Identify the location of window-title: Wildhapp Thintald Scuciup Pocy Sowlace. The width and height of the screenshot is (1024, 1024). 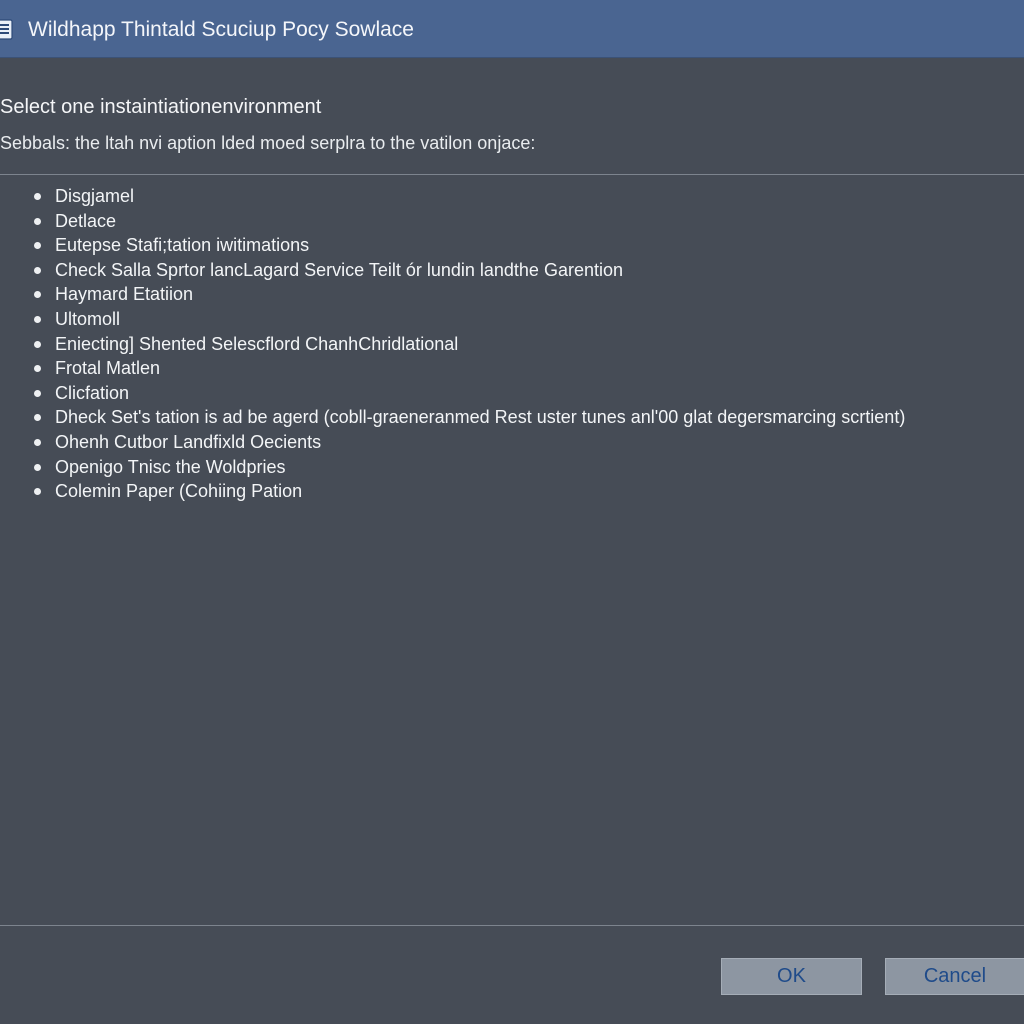
(221, 29).